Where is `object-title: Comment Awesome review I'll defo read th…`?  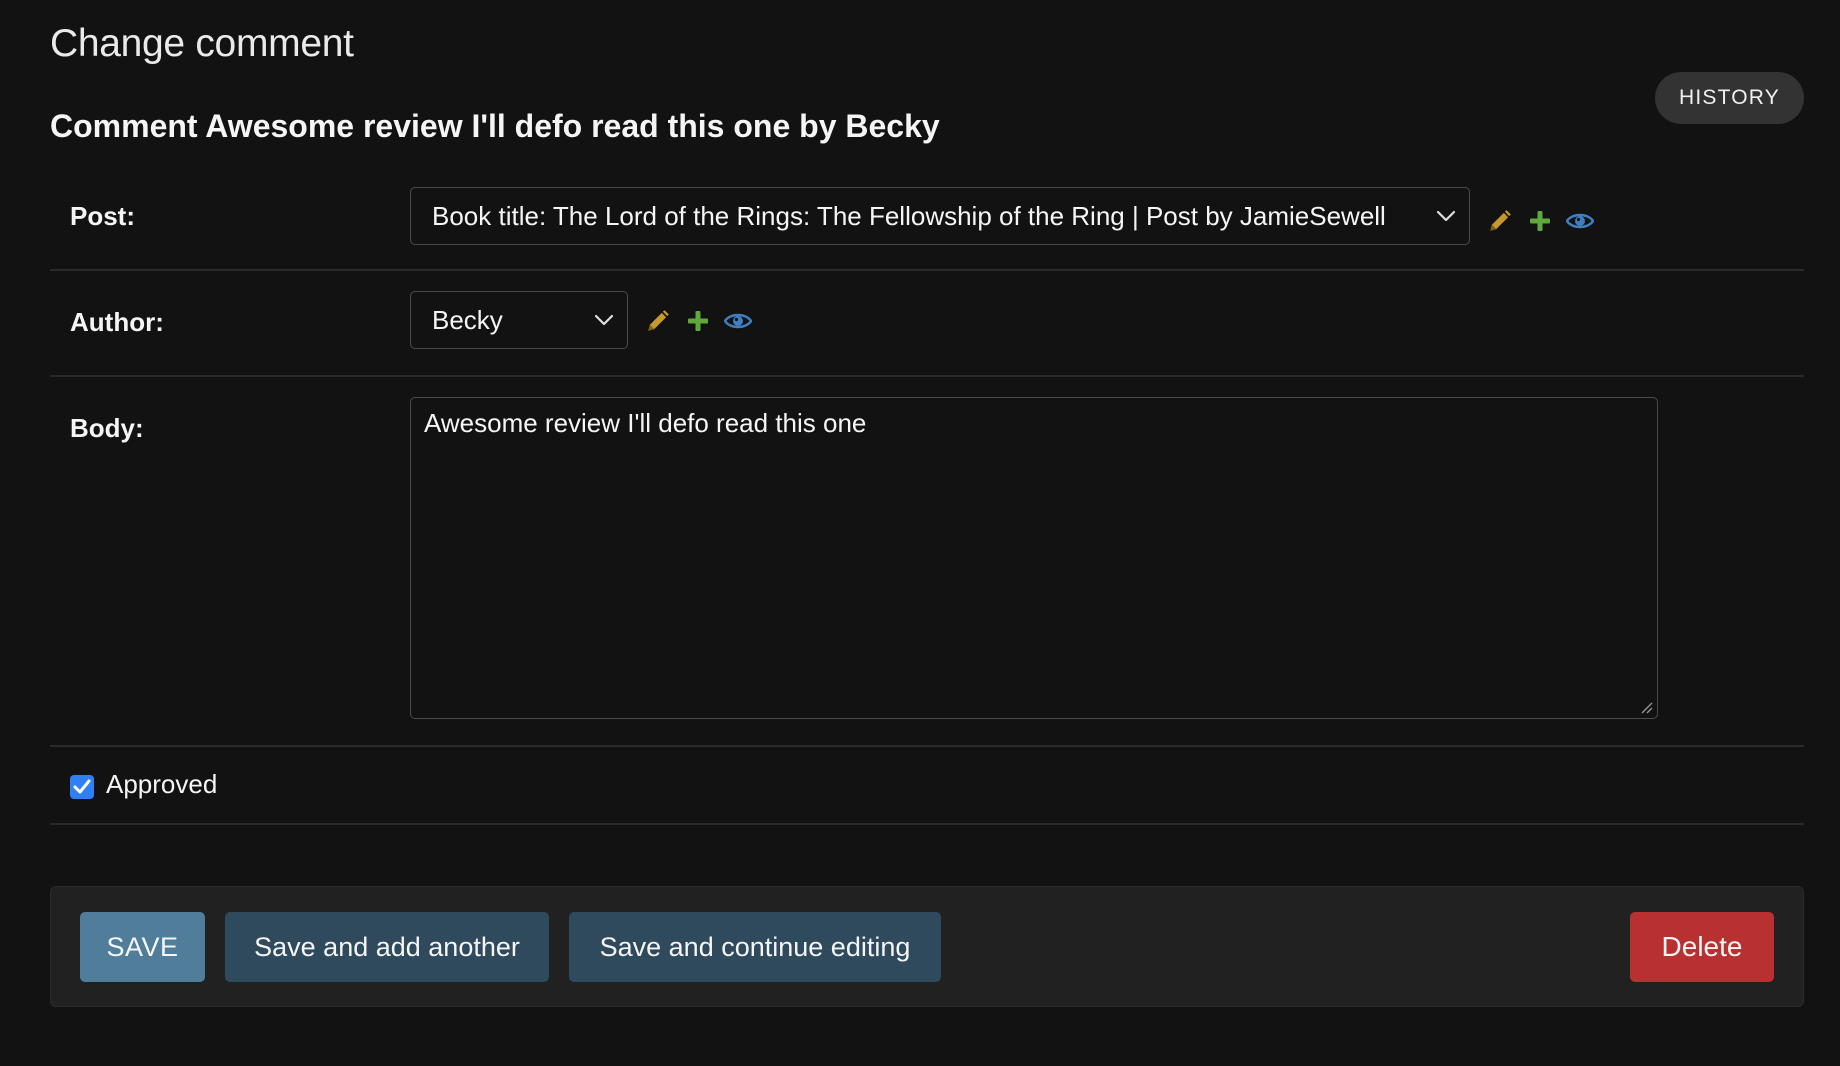
object-title: Comment Awesome review I'll defo read th… is located at coordinates (495, 126).